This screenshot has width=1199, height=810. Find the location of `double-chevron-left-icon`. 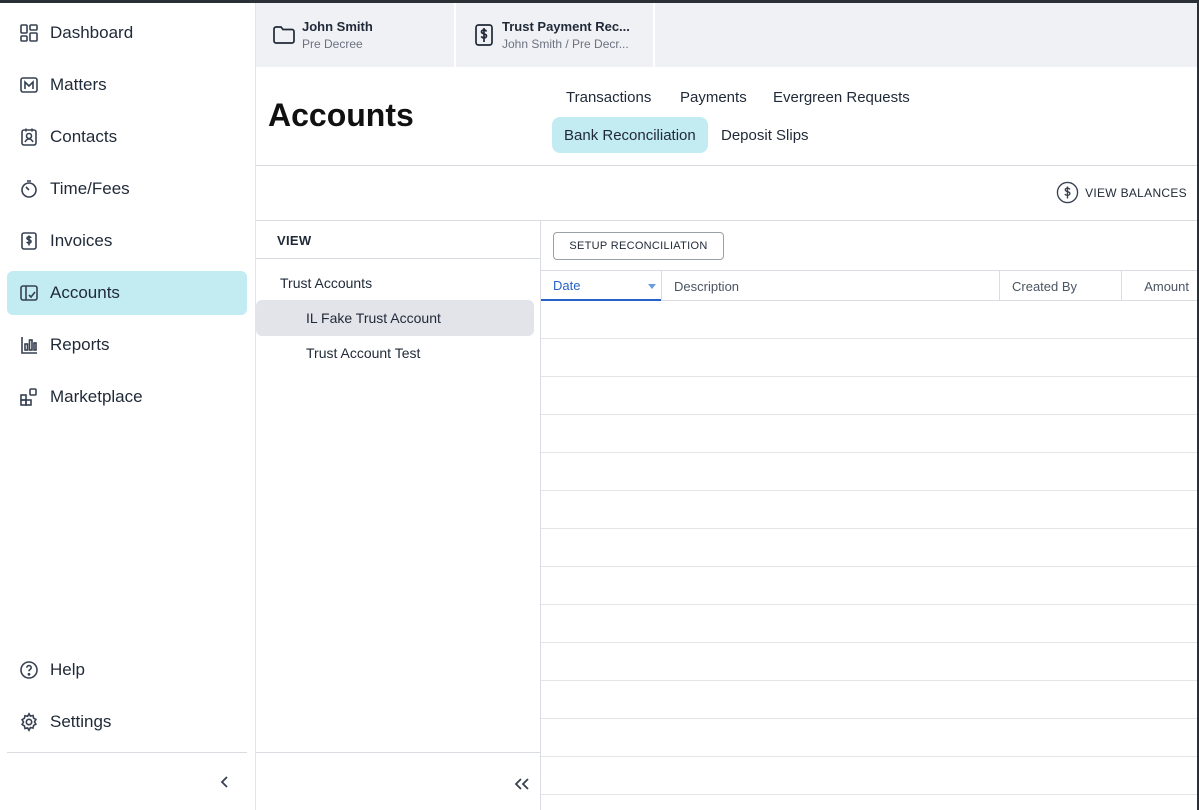

double-chevron-left-icon is located at coordinates (521, 784).